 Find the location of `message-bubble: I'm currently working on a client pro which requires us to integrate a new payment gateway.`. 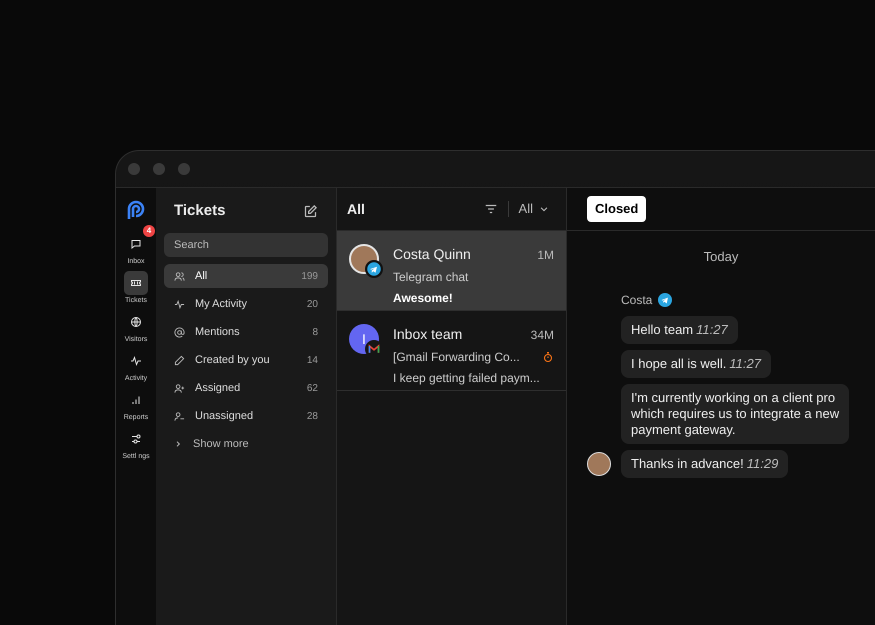

message-bubble: I'm currently working on a client pro which requires us to integrate a new payment gateway. is located at coordinates (735, 414).